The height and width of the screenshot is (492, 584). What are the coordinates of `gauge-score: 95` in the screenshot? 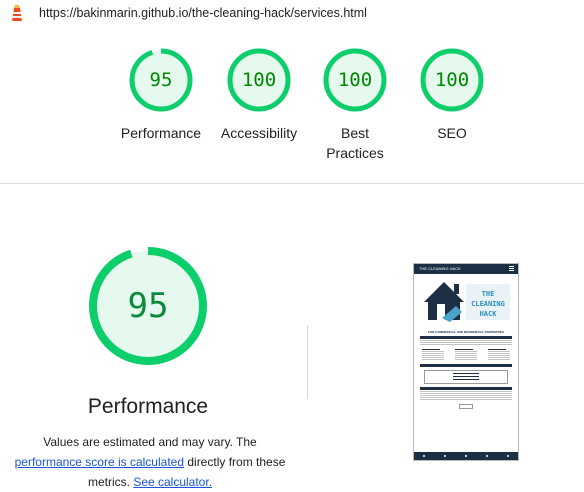 It's located at (161, 80).